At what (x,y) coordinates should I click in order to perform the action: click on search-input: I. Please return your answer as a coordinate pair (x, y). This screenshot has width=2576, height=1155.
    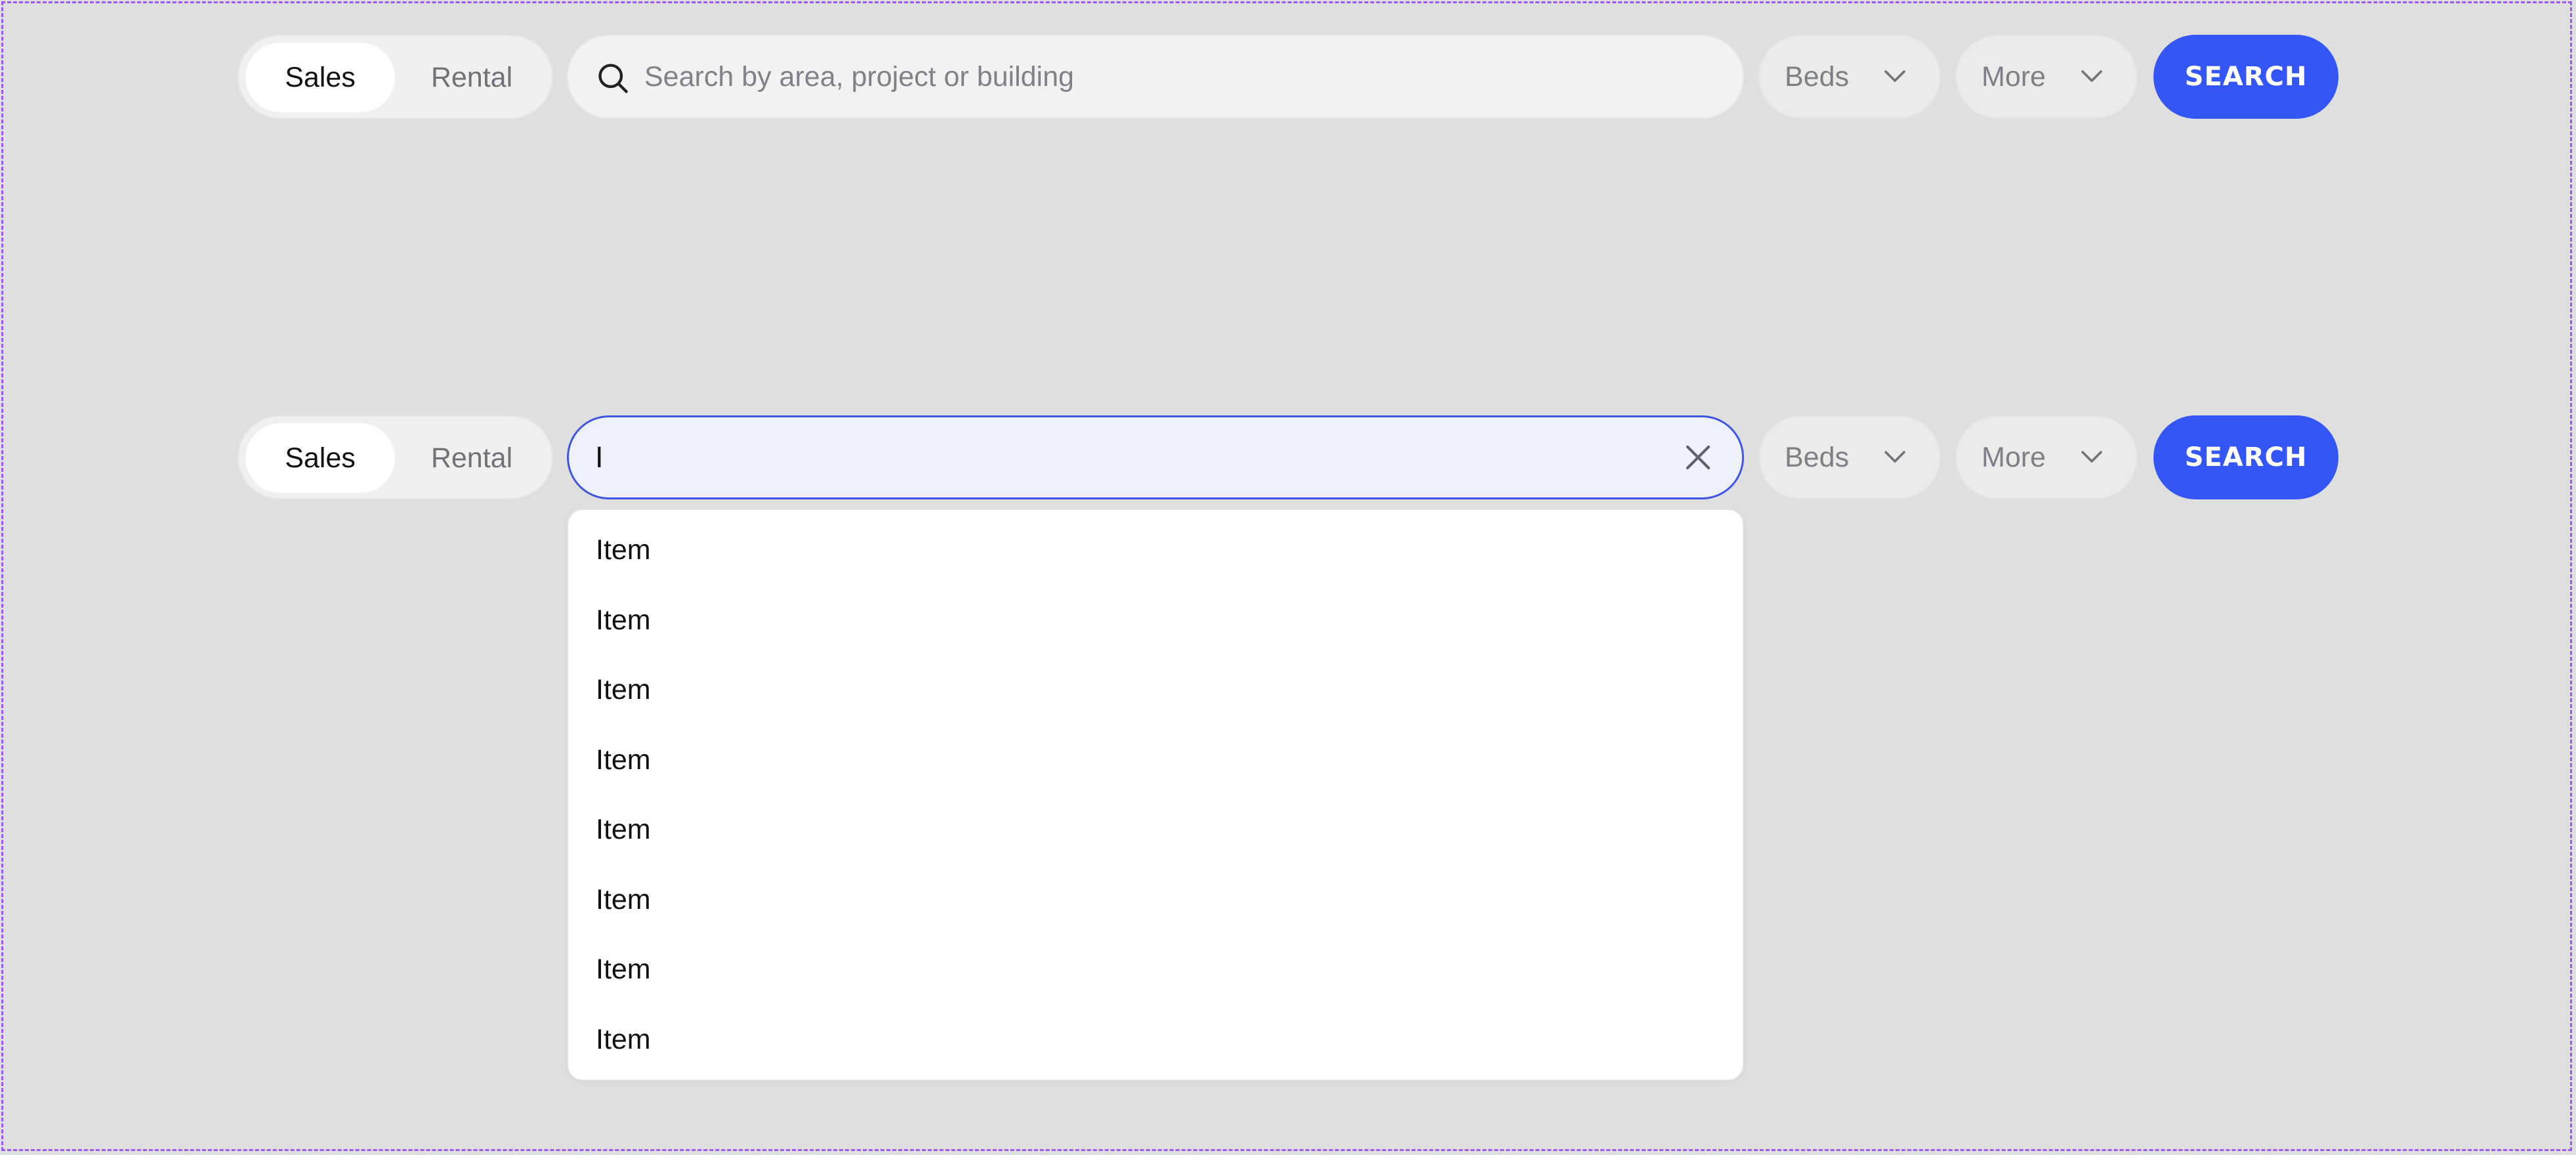
    Looking at the image, I should click on (600, 457).